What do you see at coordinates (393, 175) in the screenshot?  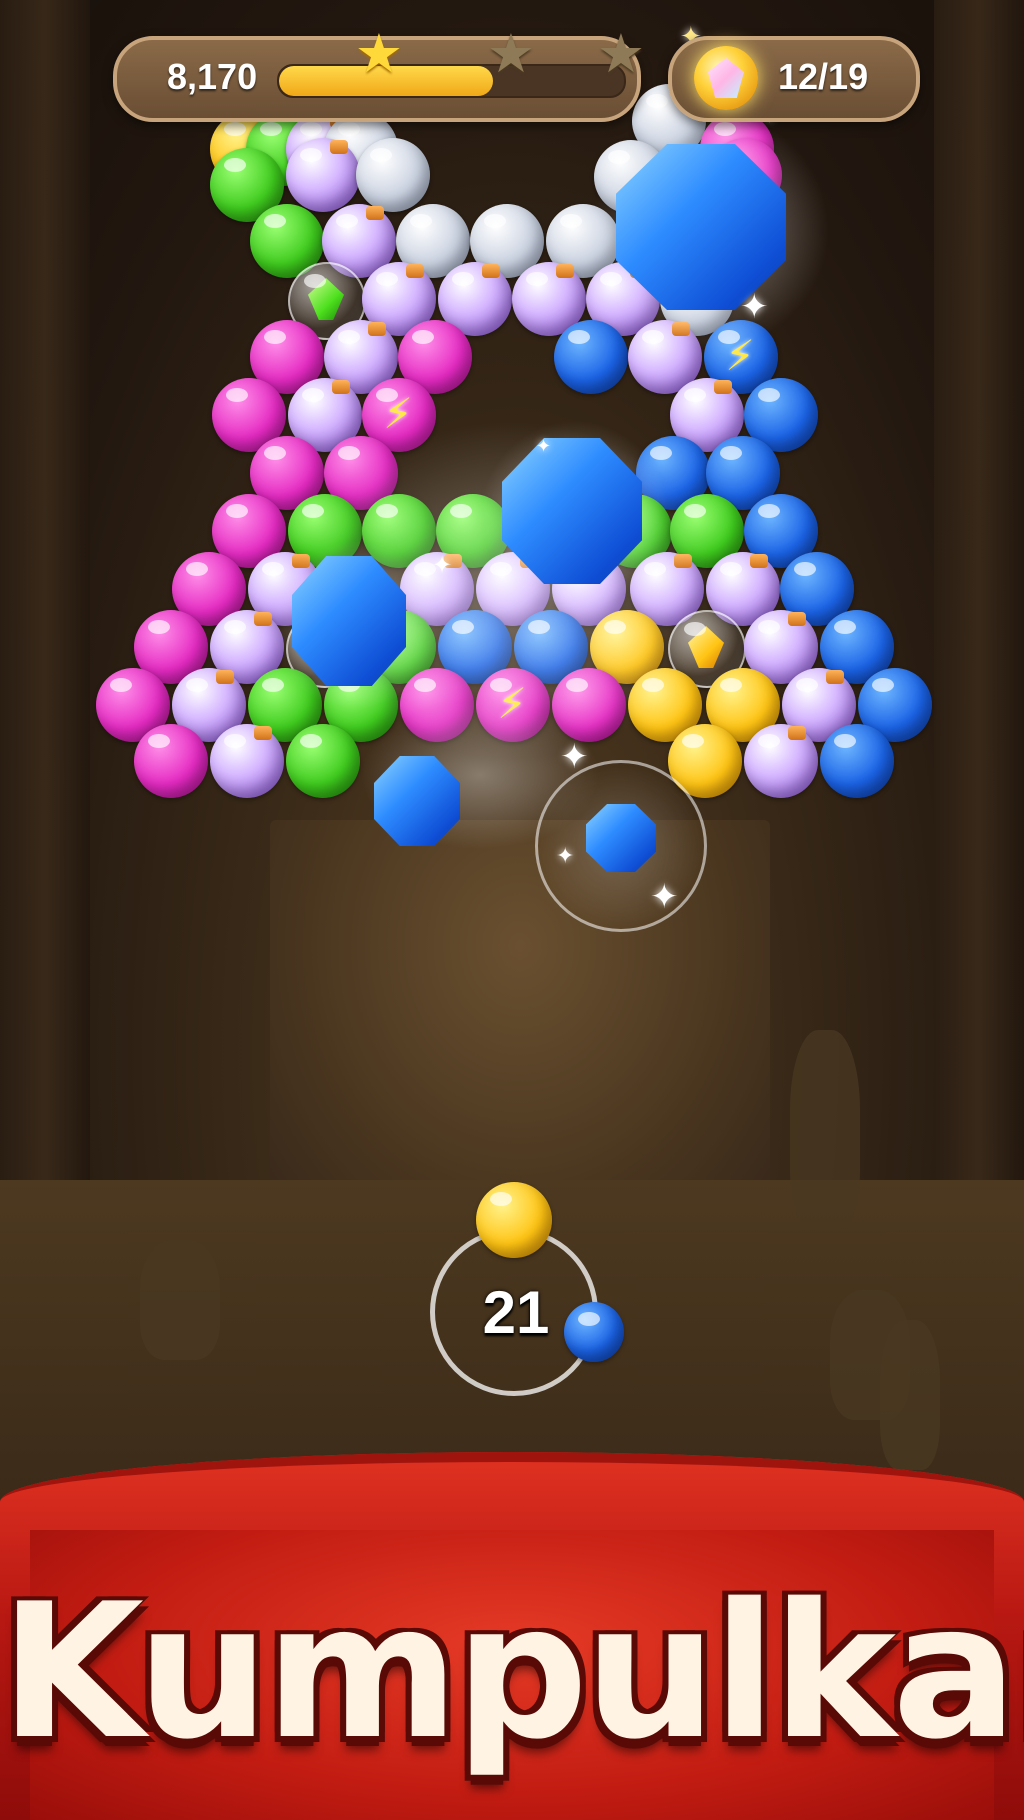 I see `grey-bubble` at bounding box center [393, 175].